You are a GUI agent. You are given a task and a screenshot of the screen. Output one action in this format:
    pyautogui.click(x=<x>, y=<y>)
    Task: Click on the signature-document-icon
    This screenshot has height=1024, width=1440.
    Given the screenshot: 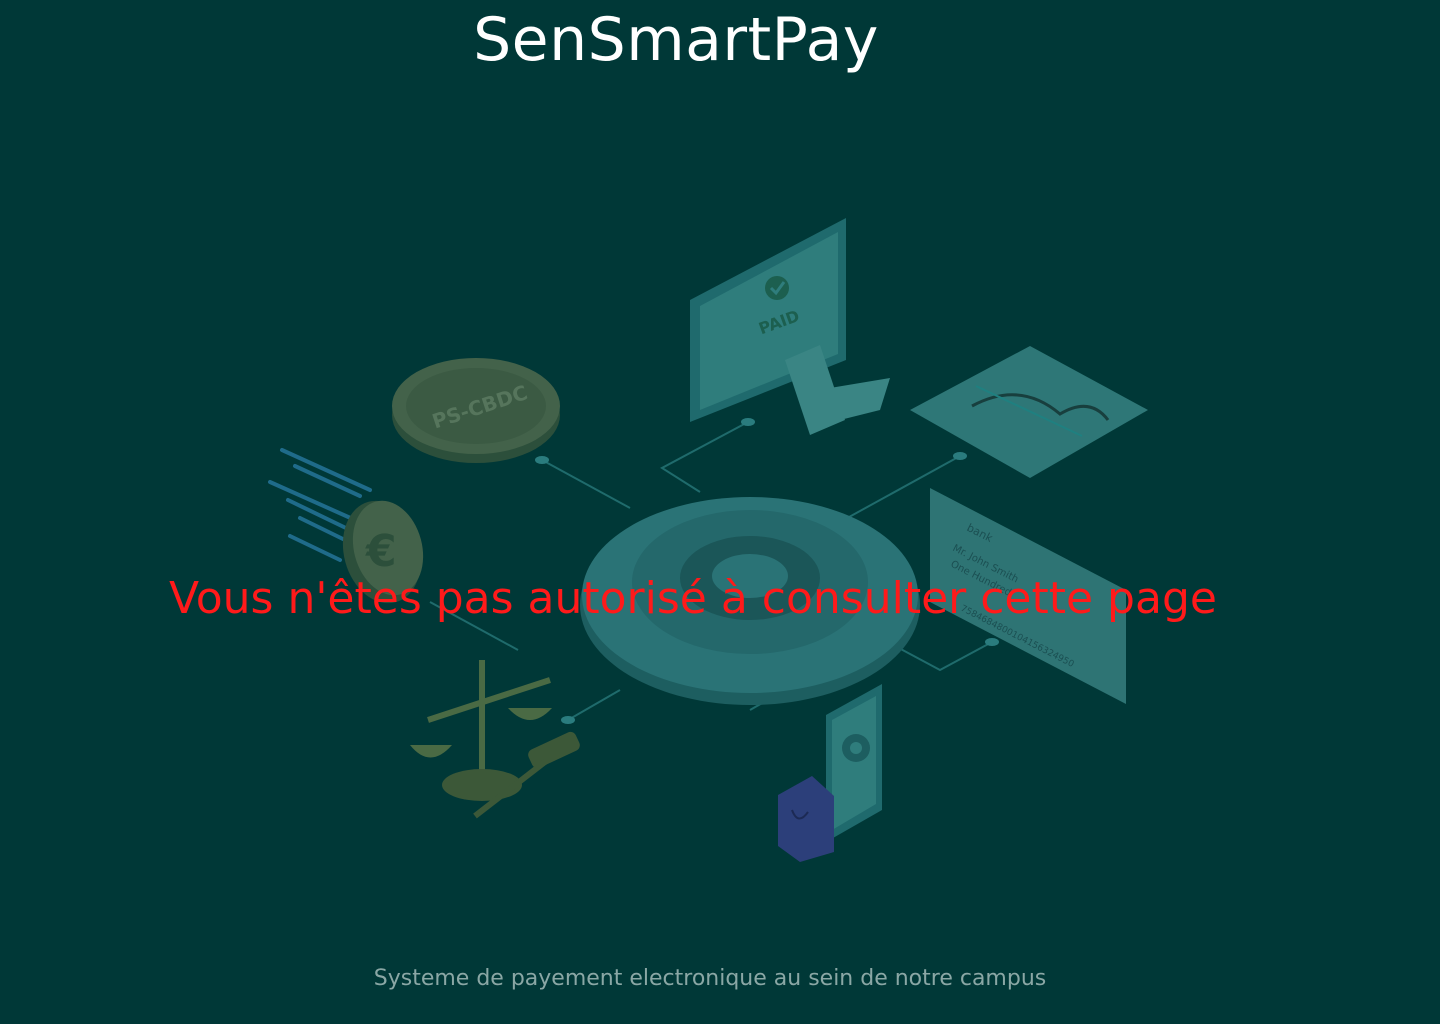 What is the action you would take?
    pyautogui.click(x=1029, y=412)
    